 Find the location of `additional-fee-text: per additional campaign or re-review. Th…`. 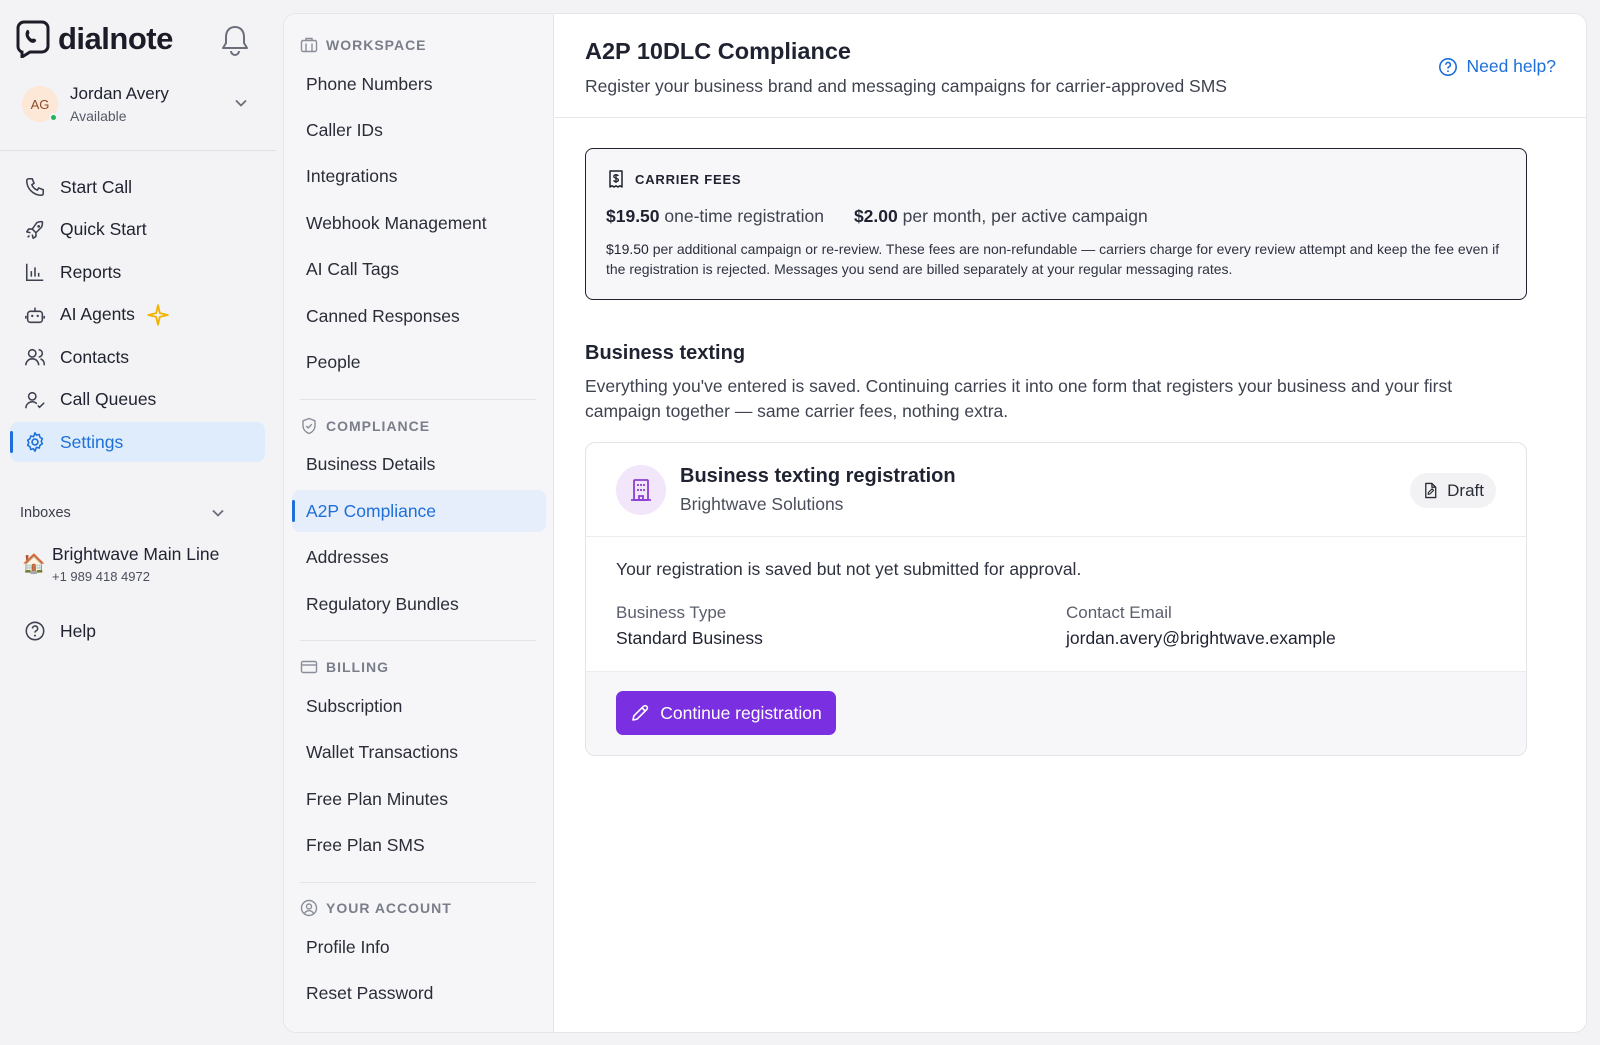

additional-fee-text: per additional campaign or re-review. Th… is located at coordinates (1053, 259).